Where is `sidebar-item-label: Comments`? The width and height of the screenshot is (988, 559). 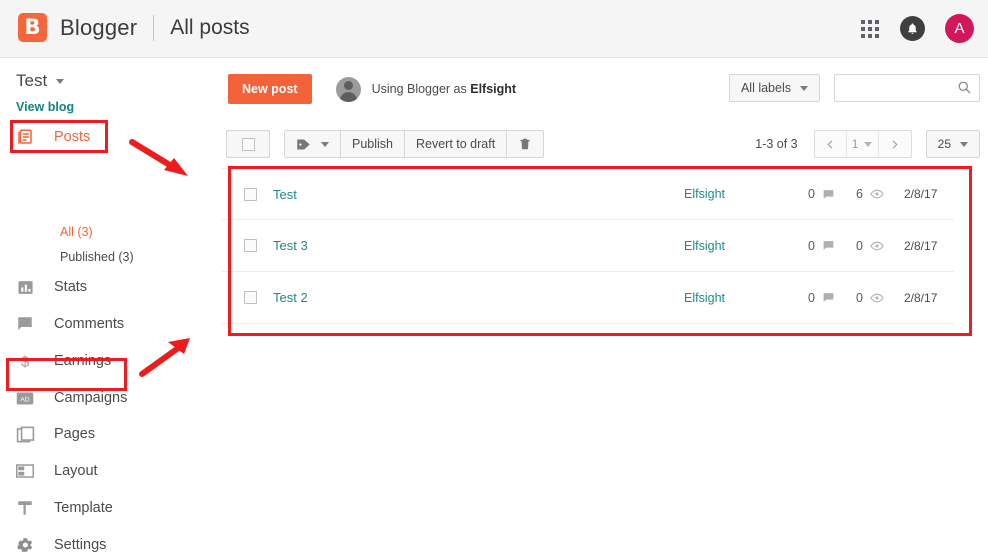
sidebar-item-label: Comments is located at coordinates (89, 324).